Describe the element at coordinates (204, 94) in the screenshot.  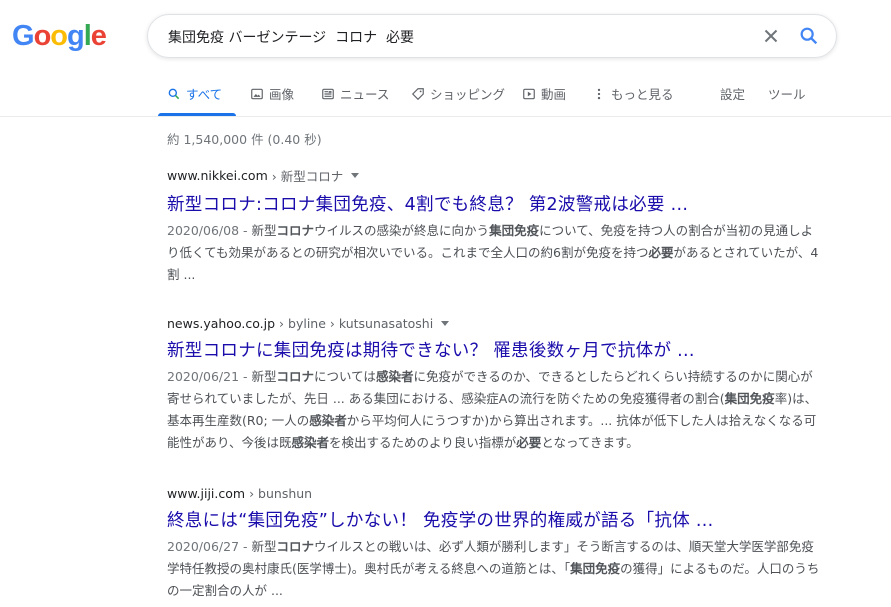
I see `tab-label: すべて` at that location.